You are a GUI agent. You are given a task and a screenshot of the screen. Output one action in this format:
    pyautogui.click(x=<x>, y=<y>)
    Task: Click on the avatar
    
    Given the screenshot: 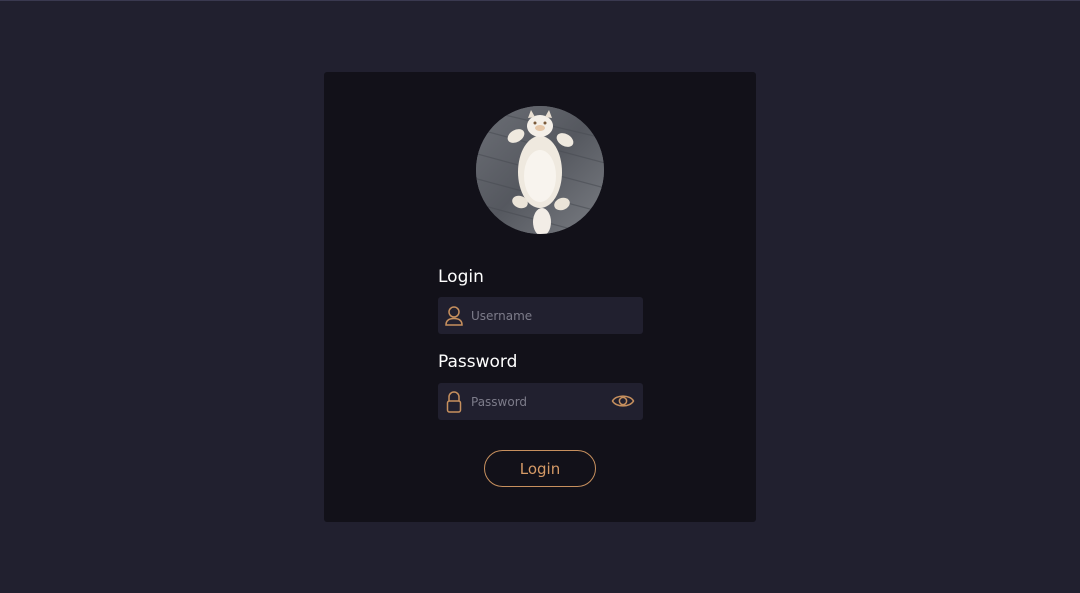 What is the action you would take?
    pyautogui.click(x=540, y=170)
    